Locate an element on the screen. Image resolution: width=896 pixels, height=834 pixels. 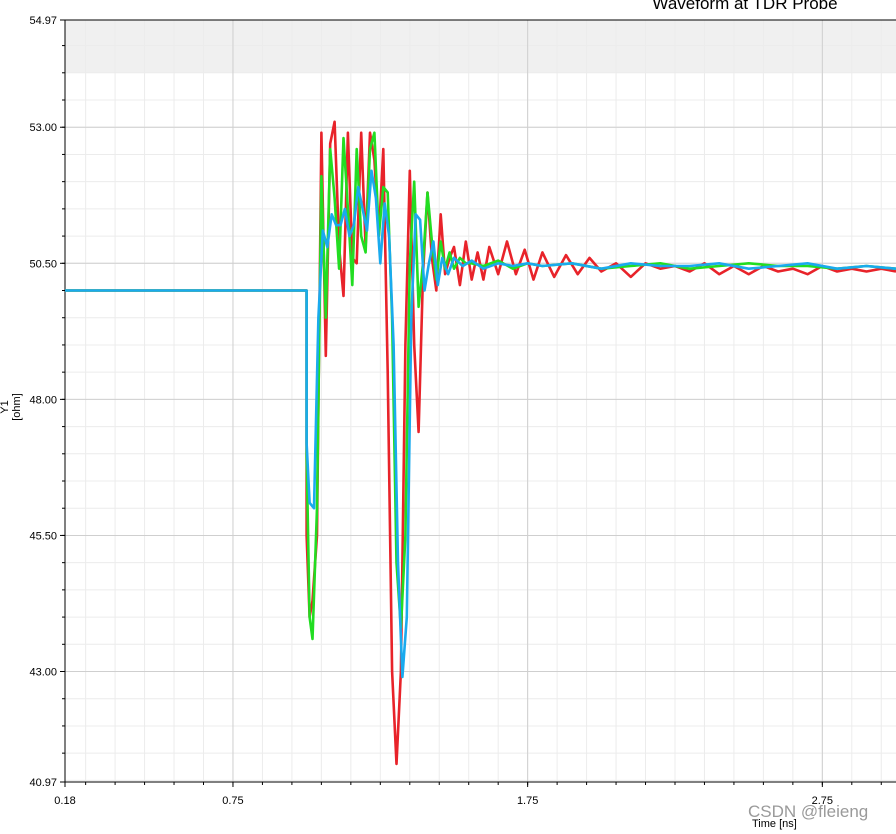
chart-title: Waveform at TDR Probe is located at coordinates (745, 6).